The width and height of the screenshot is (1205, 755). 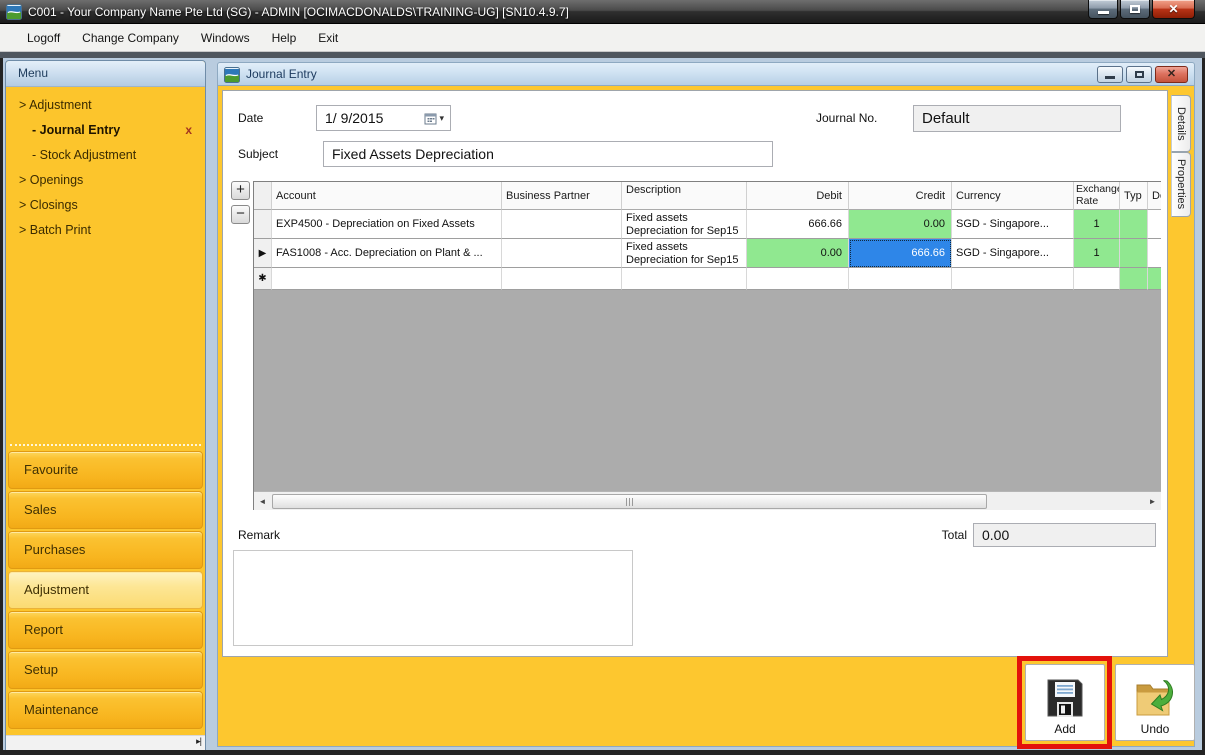 What do you see at coordinates (1155, 702) in the screenshot?
I see `undo-button: Undo` at bounding box center [1155, 702].